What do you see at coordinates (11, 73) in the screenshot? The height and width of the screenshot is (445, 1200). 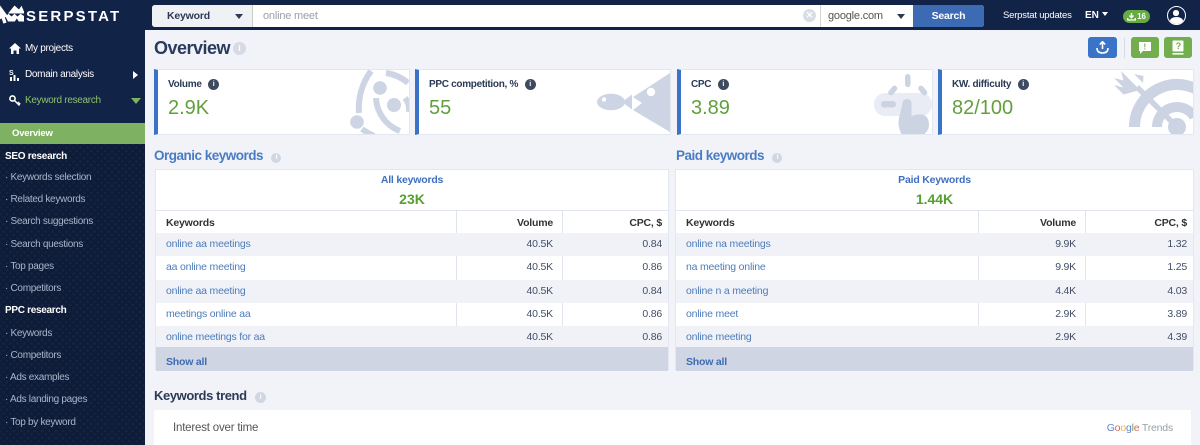 I see `svg-text: S` at bounding box center [11, 73].